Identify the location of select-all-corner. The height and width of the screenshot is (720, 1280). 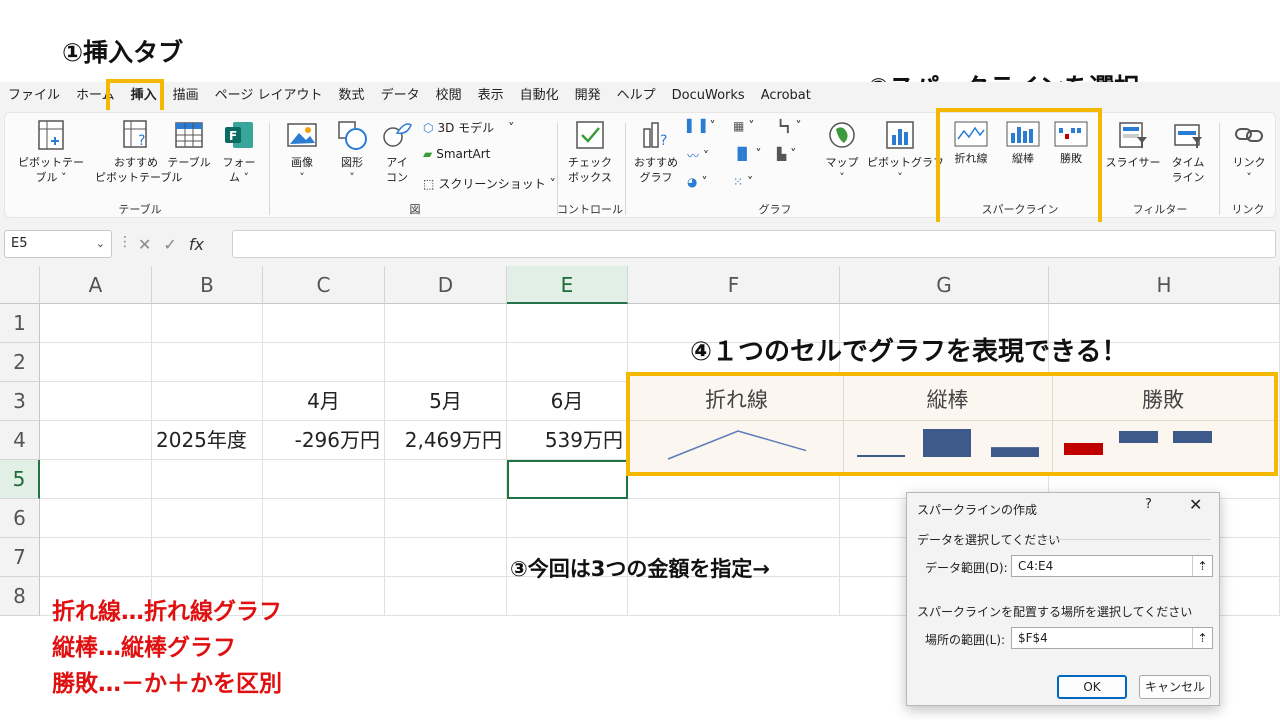
(20, 285).